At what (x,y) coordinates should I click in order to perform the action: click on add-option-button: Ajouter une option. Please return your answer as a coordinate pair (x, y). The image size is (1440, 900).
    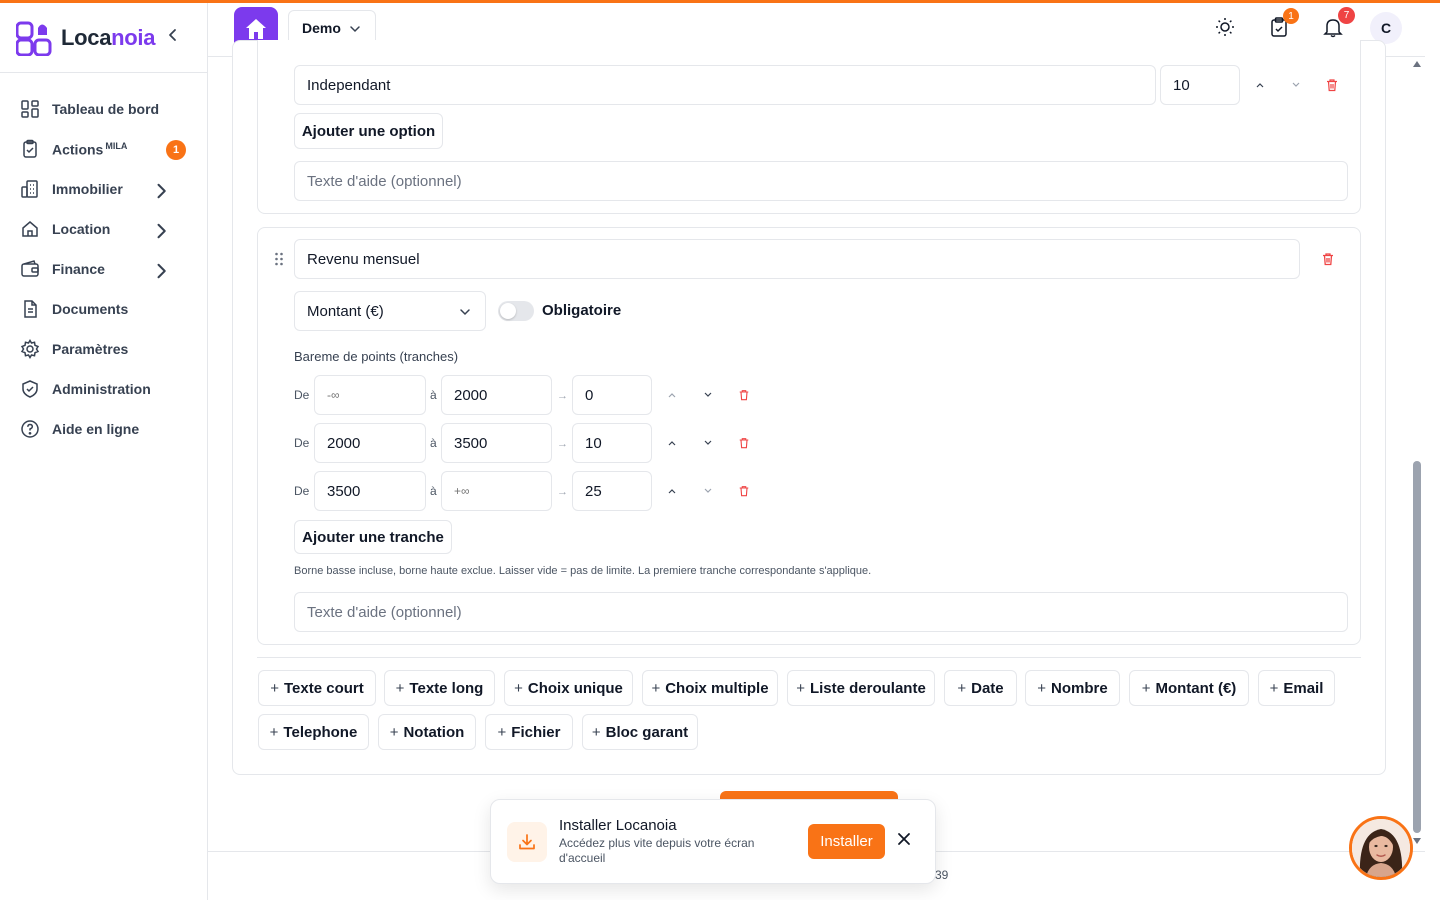
    Looking at the image, I should click on (368, 131).